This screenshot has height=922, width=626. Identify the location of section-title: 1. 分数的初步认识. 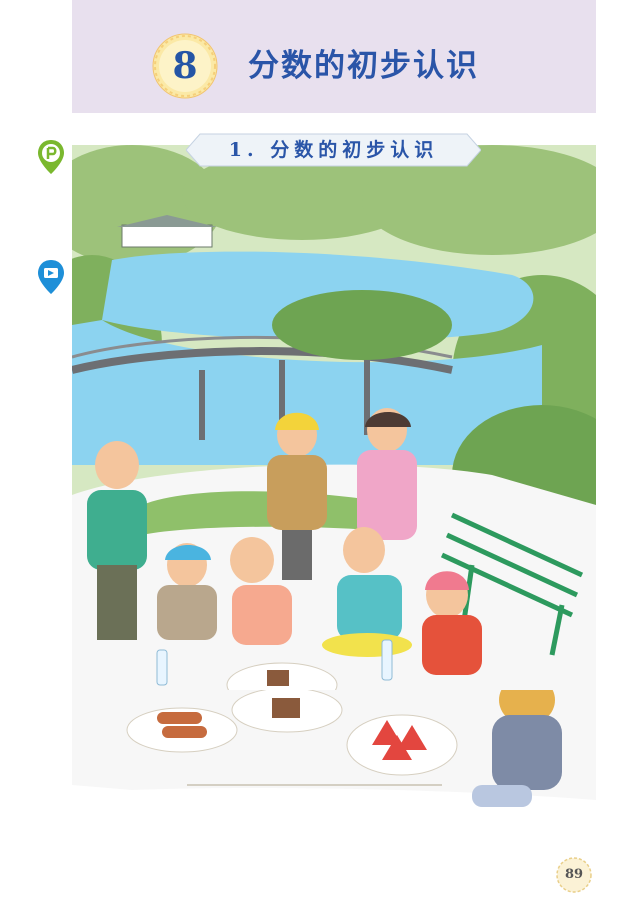
(333, 150).